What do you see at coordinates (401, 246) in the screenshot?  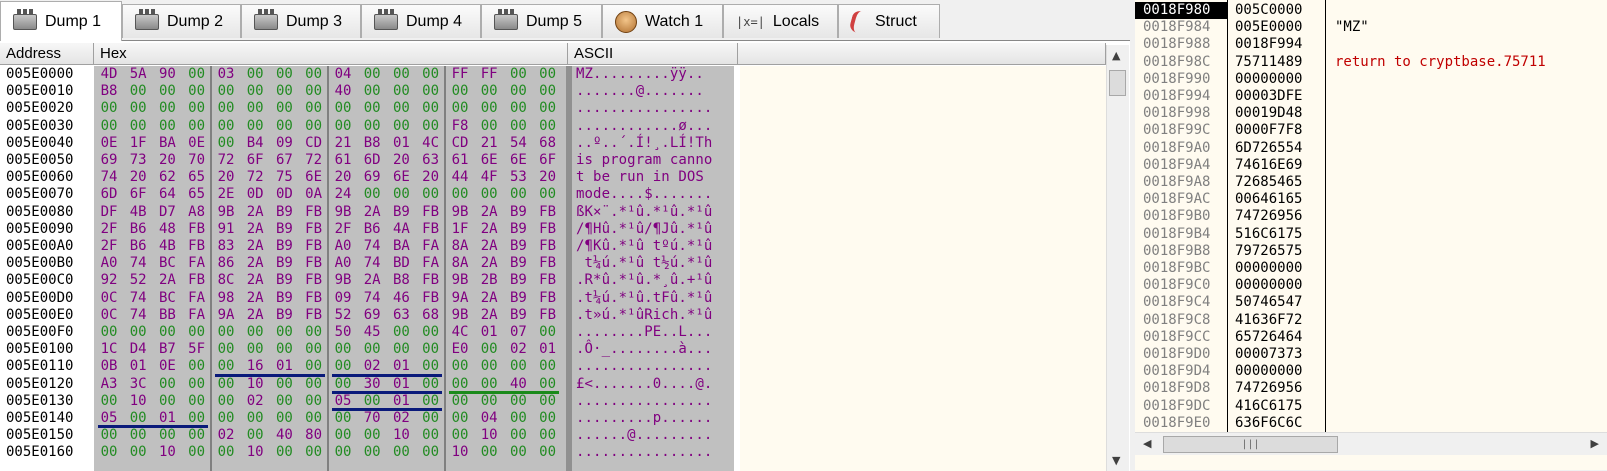 I see `hex-byte: BA` at bounding box center [401, 246].